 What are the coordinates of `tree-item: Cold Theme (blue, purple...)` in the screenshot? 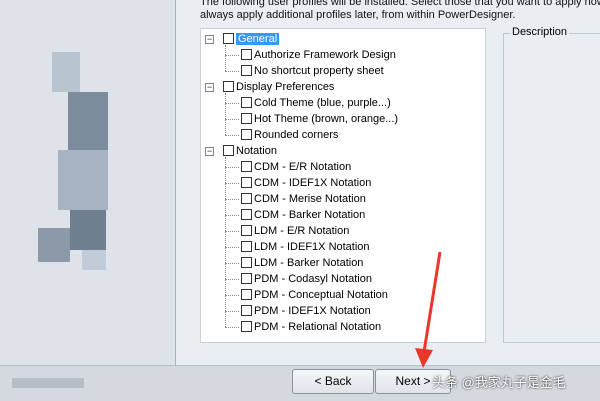 It's located at (316, 103).